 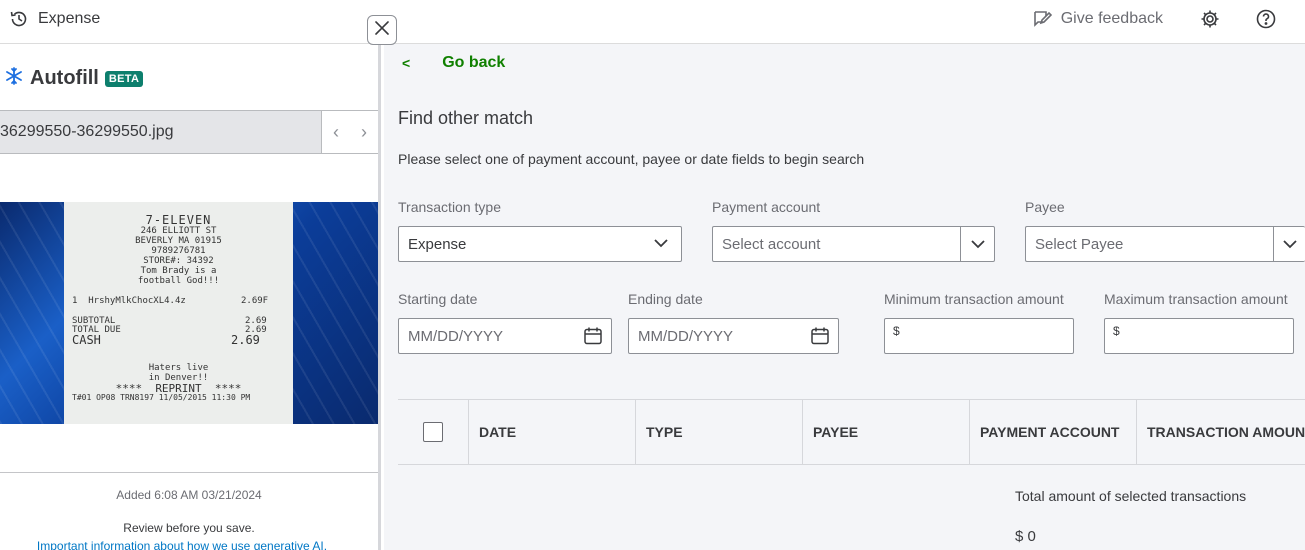 What do you see at coordinates (178, 231) in the screenshot?
I see `receipt-address1: 246 ELLIOTT ST` at bounding box center [178, 231].